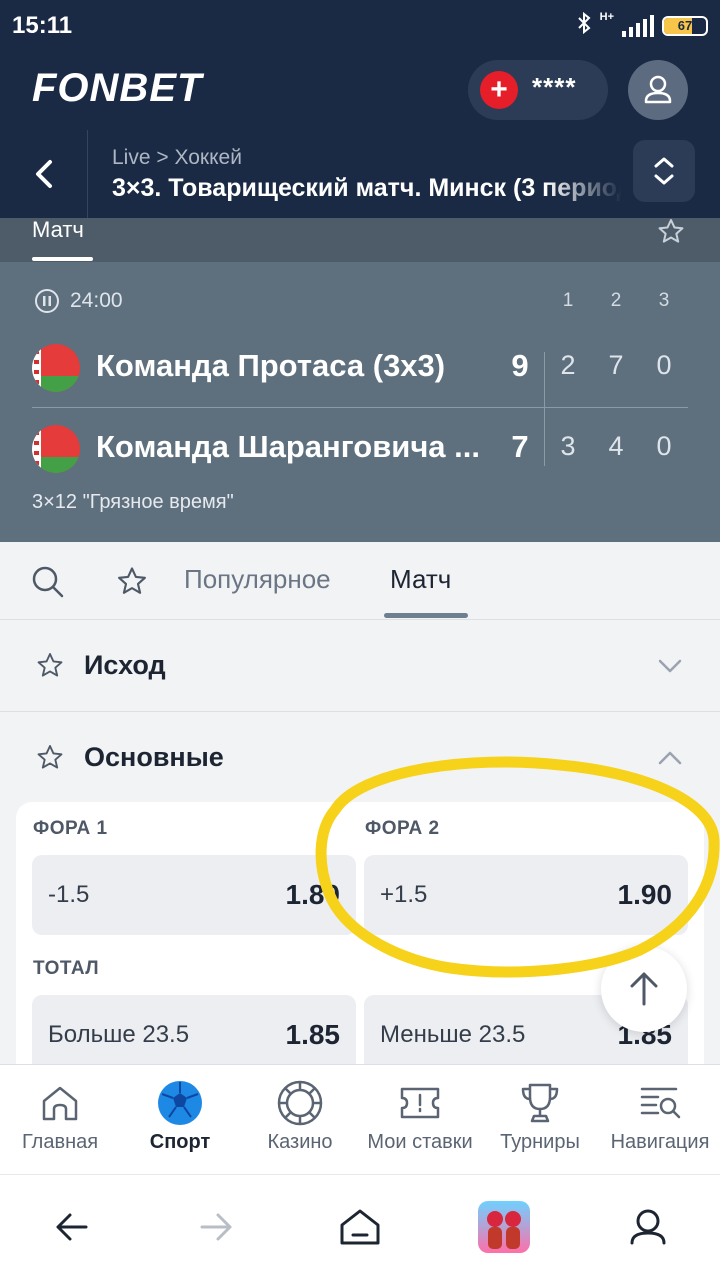 The width and height of the screenshot is (720, 1280). I want to click on favorite-match-button, so click(671, 234).